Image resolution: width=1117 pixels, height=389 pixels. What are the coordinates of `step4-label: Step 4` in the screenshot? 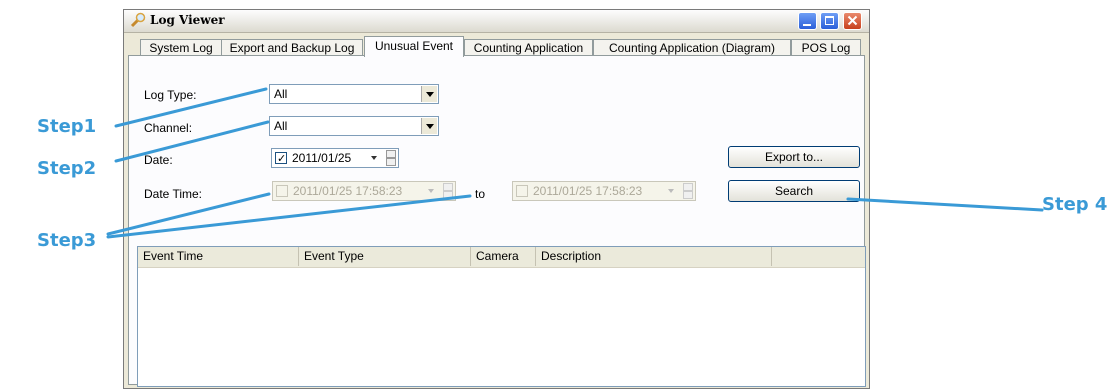 It's located at (1075, 204).